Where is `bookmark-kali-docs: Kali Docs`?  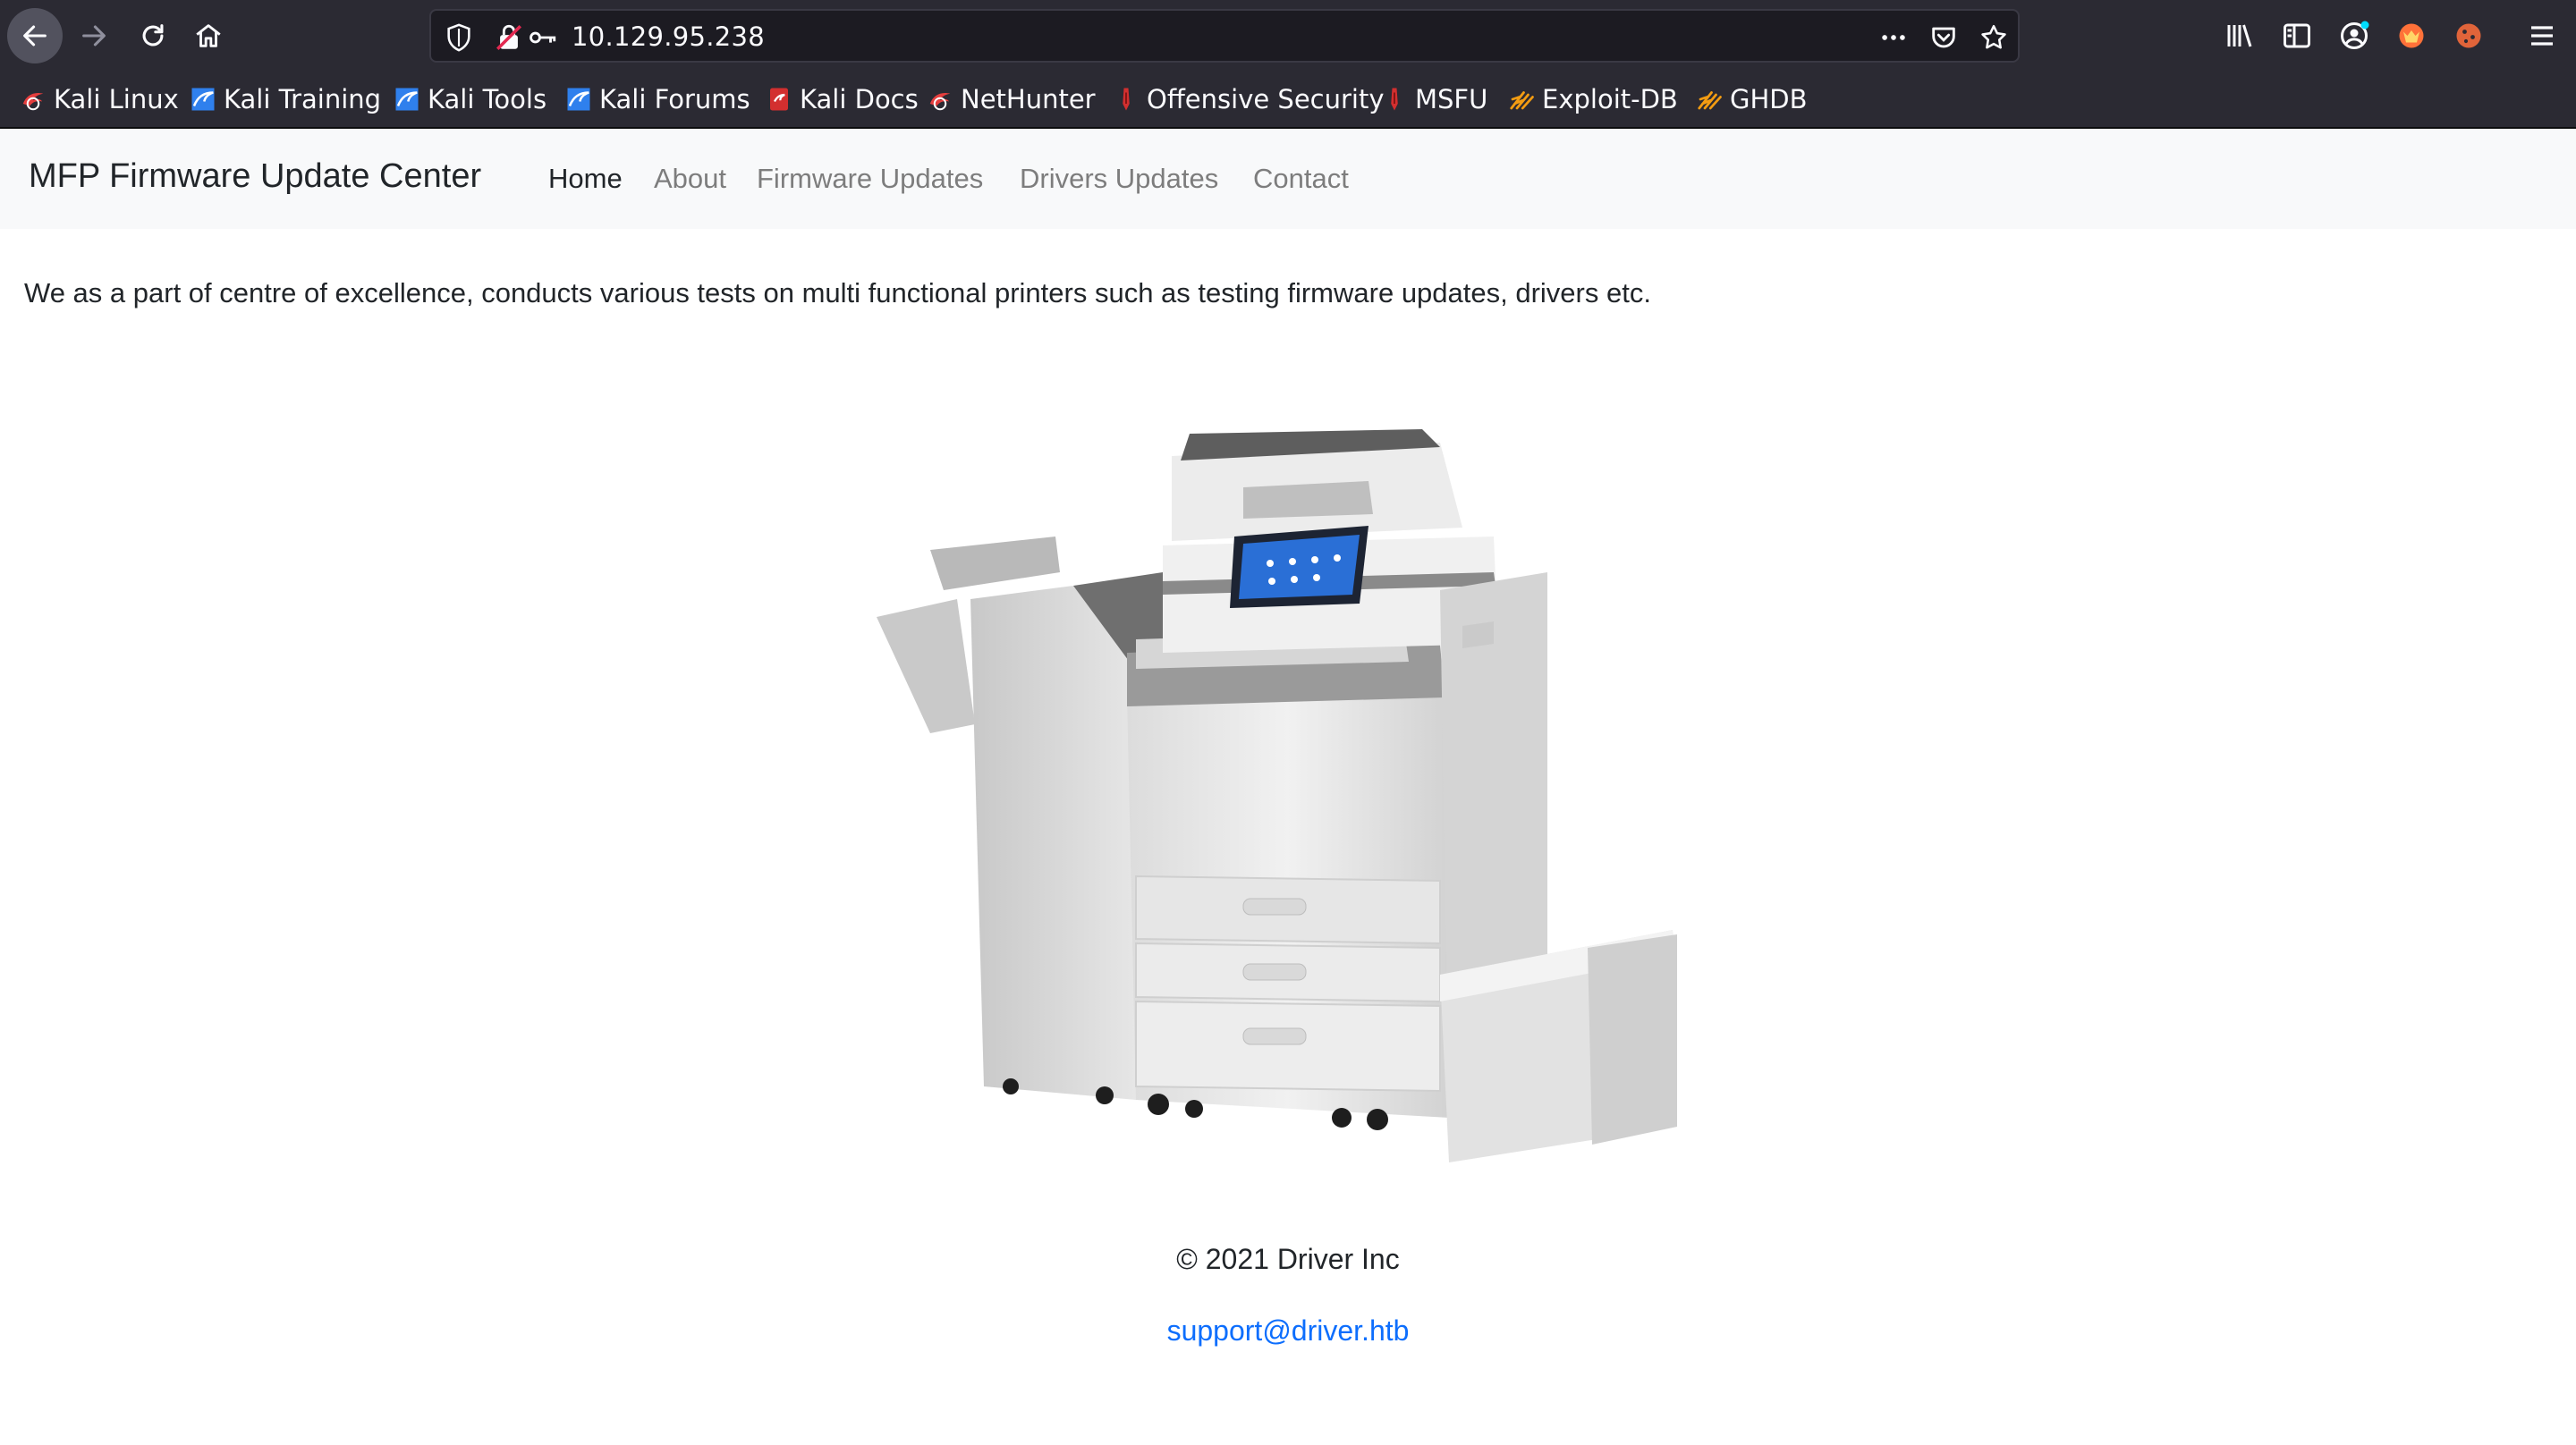
bookmark-kali-docs: Kali Docs is located at coordinates (842, 99).